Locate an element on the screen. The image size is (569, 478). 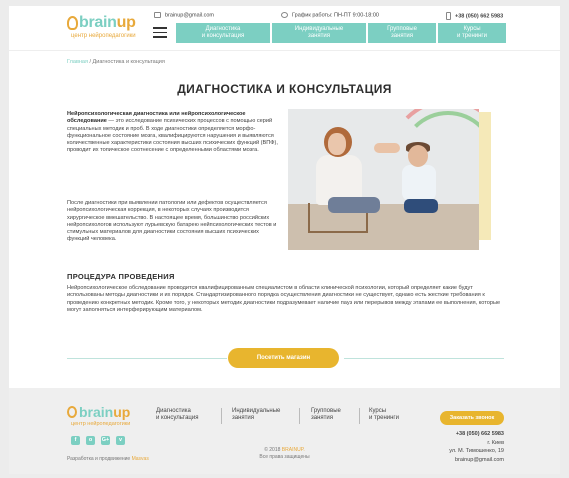
phone-icon is located at coordinates (448, 16).